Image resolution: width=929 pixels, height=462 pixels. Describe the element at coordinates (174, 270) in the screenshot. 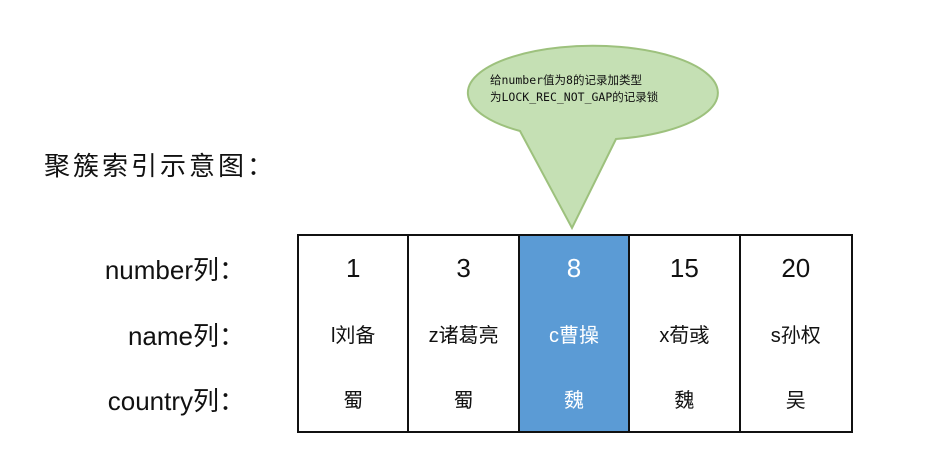

I see `row-label-number: number列：` at that location.